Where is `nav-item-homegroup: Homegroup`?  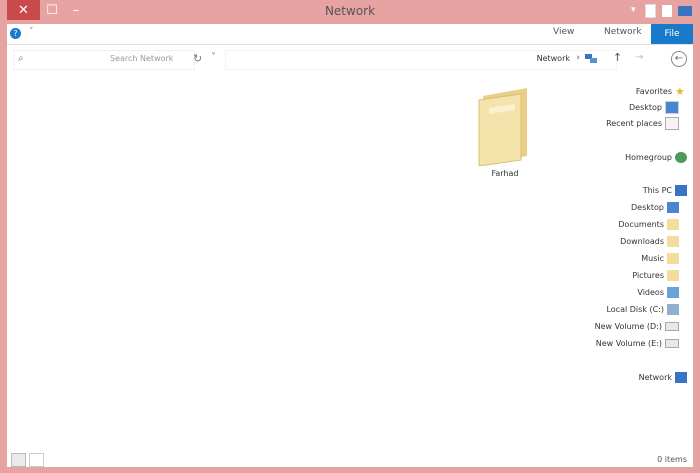
nav-item-homegroup: Homegroup is located at coordinates (656, 157).